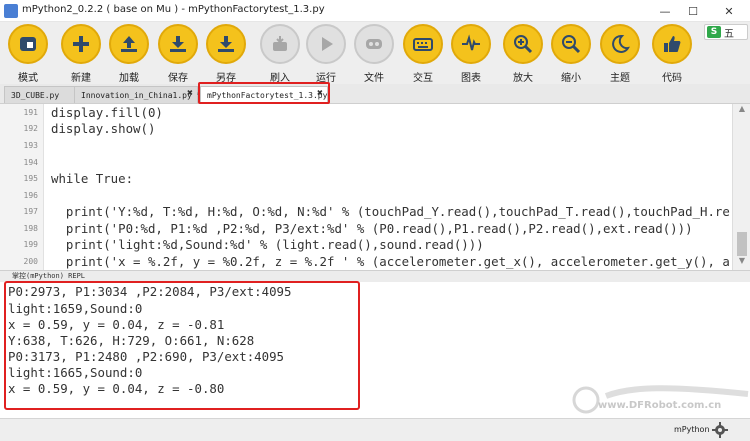 The width and height of the screenshot is (750, 441). What do you see at coordinates (741, 111) in the screenshot?
I see `scroll-up-icon: ▲` at bounding box center [741, 111].